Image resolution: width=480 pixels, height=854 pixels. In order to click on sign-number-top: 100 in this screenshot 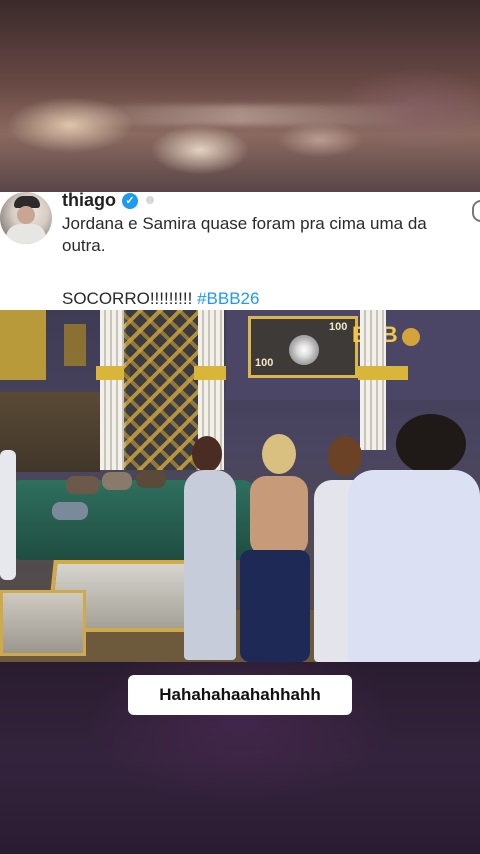, I will do `click(338, 327)`.